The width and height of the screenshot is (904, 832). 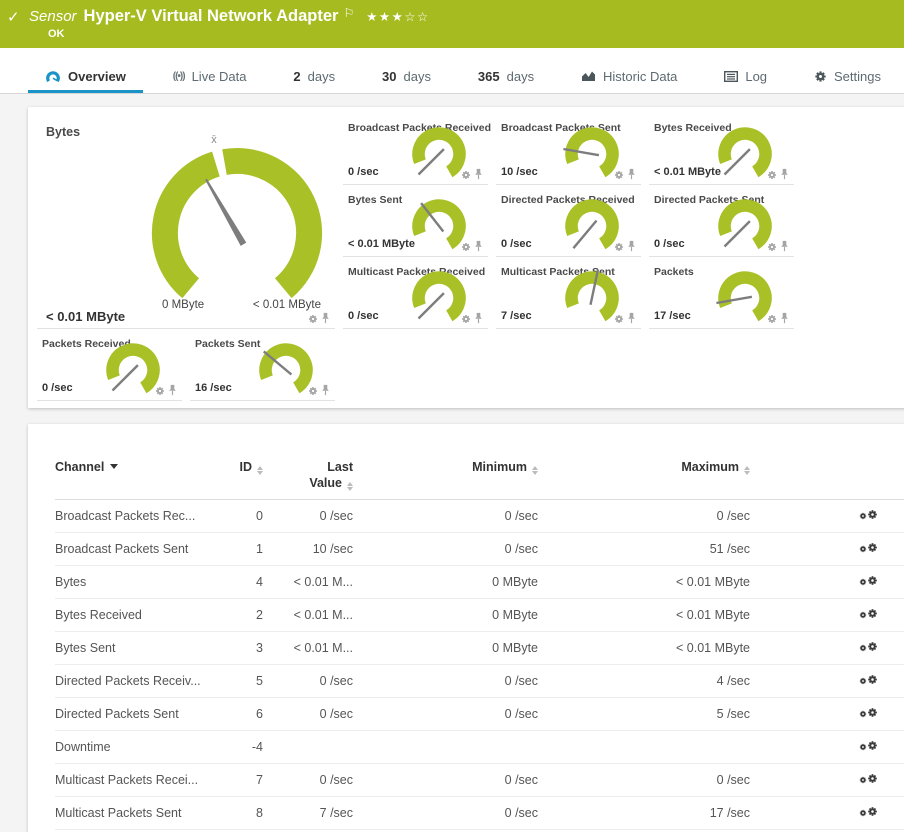 What do you see at coordinates (847, 76) in the screenshot?
I see `tab-settings: Settings` at bounding box center [847, 76].